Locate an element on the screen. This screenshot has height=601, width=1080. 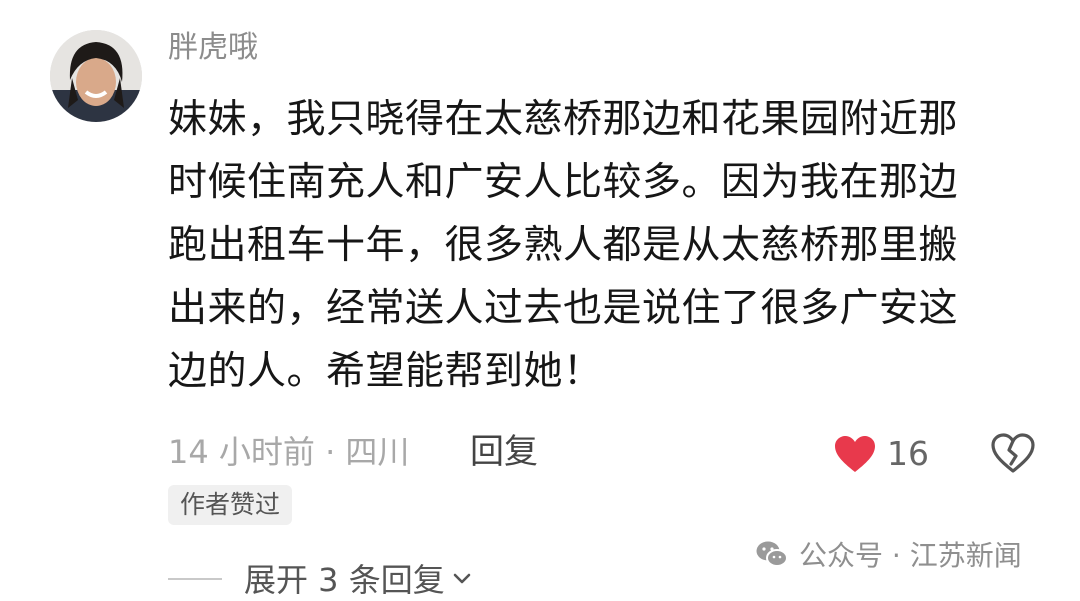
wechat-icon is located at coordinates (772, 554).